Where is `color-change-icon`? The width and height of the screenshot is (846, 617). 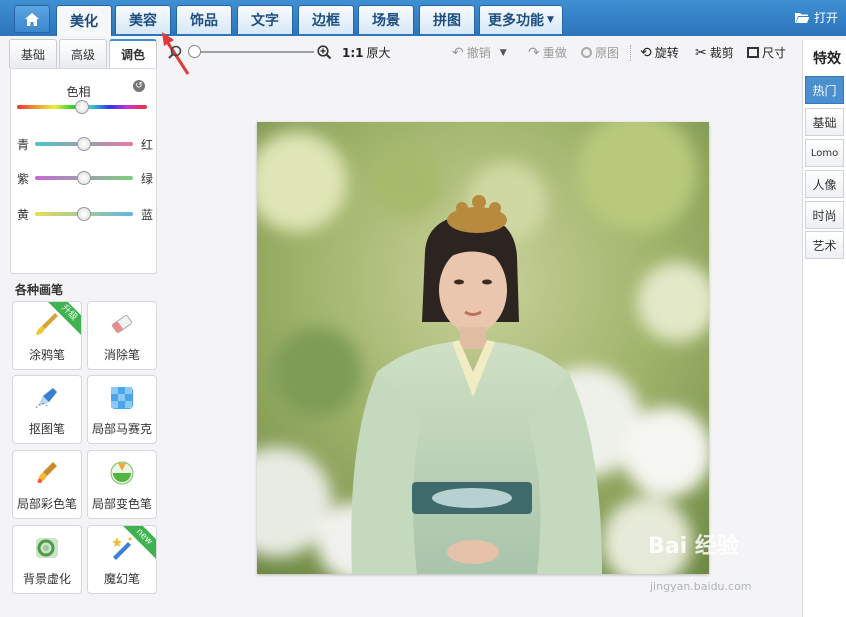
color-change-icon is located at coordinates (122, 473).